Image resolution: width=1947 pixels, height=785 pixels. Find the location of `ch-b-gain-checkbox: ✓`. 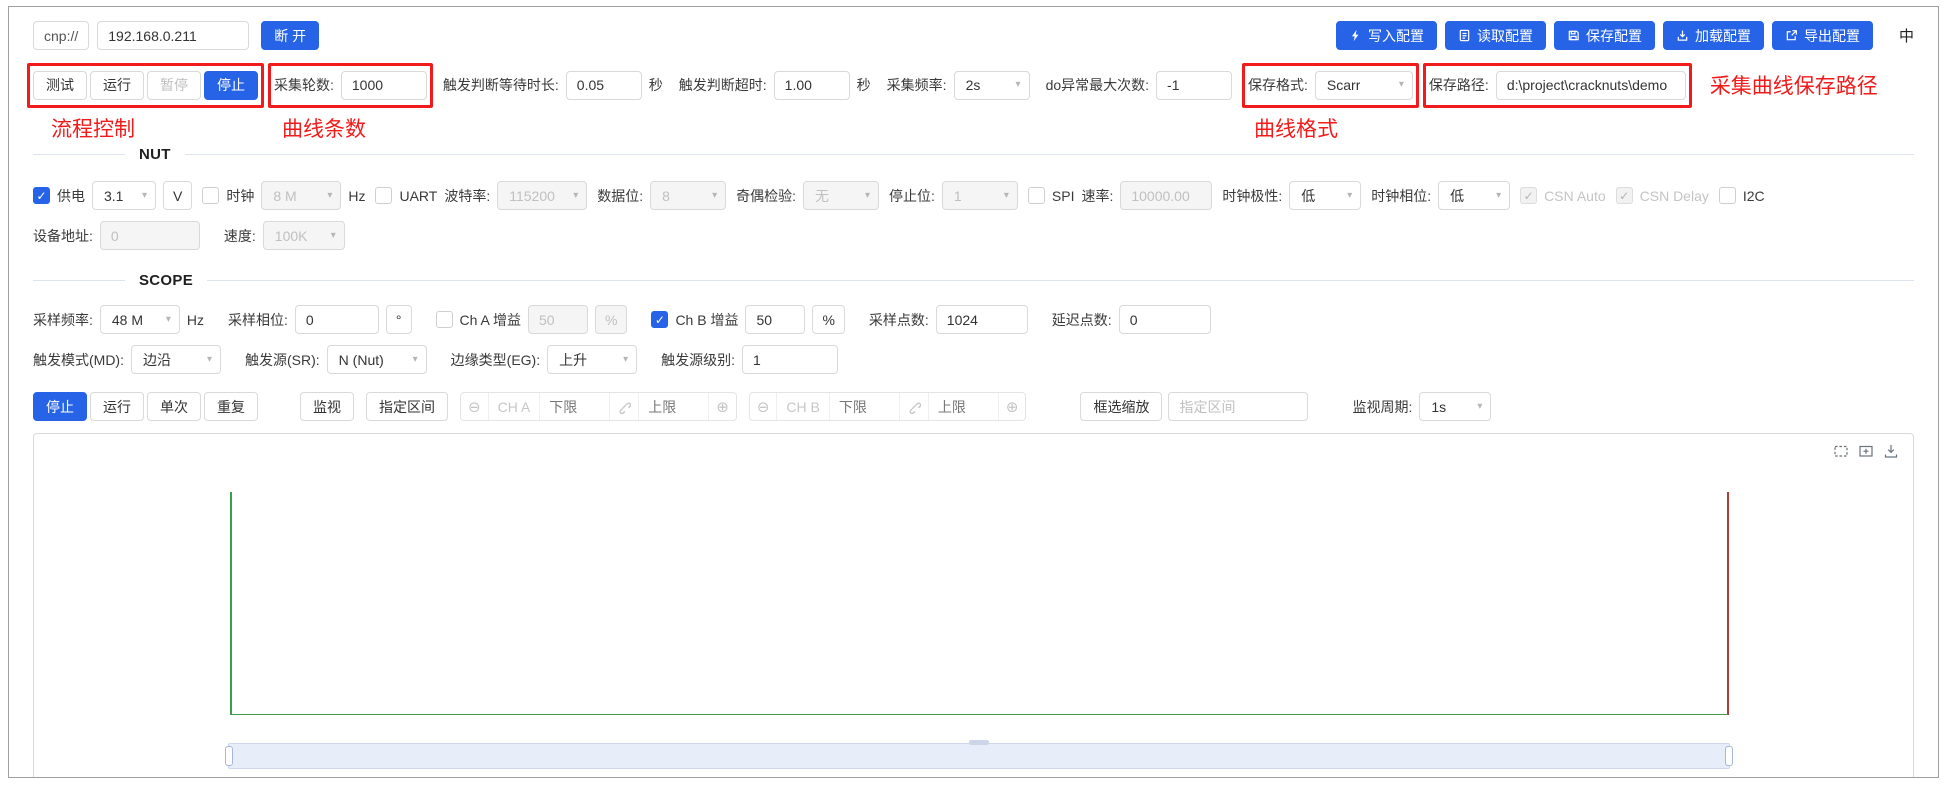

ch-b-gain-checkbox: ✓ is located at coordinates (660, 319).